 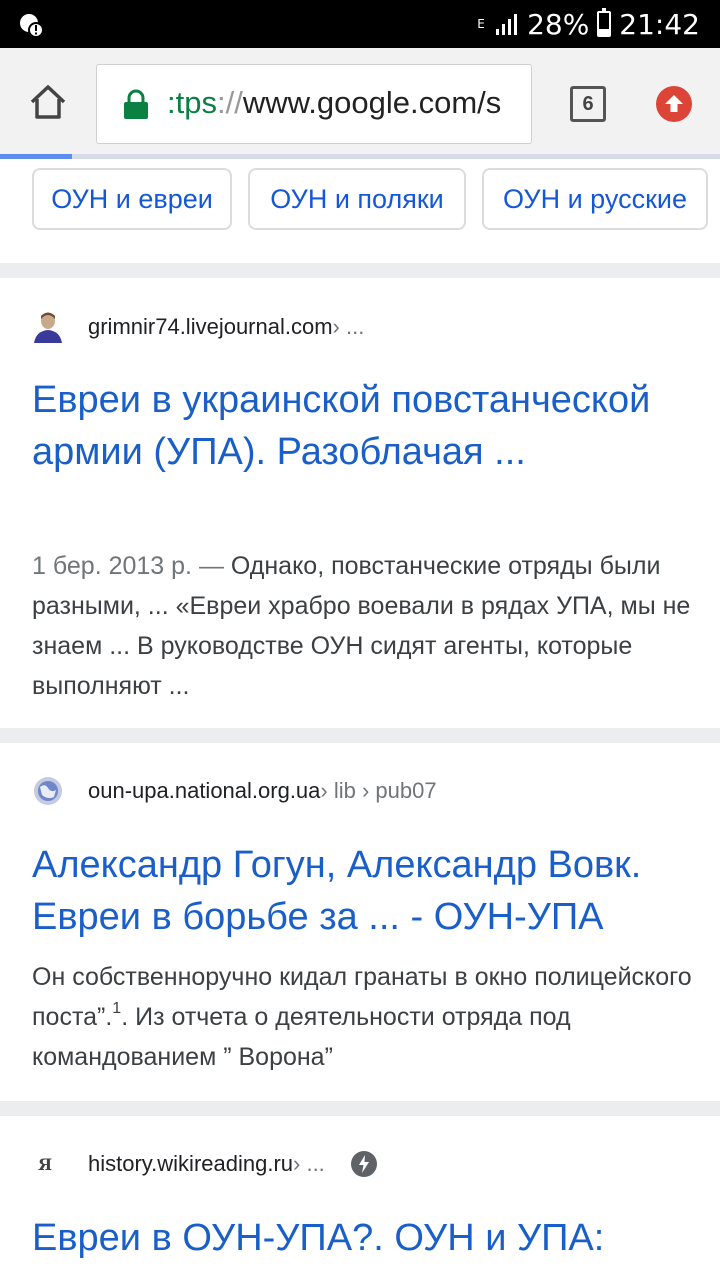 I want to click on chip-oun-poles: ОУН и поляки, so click(x=357, y=199).